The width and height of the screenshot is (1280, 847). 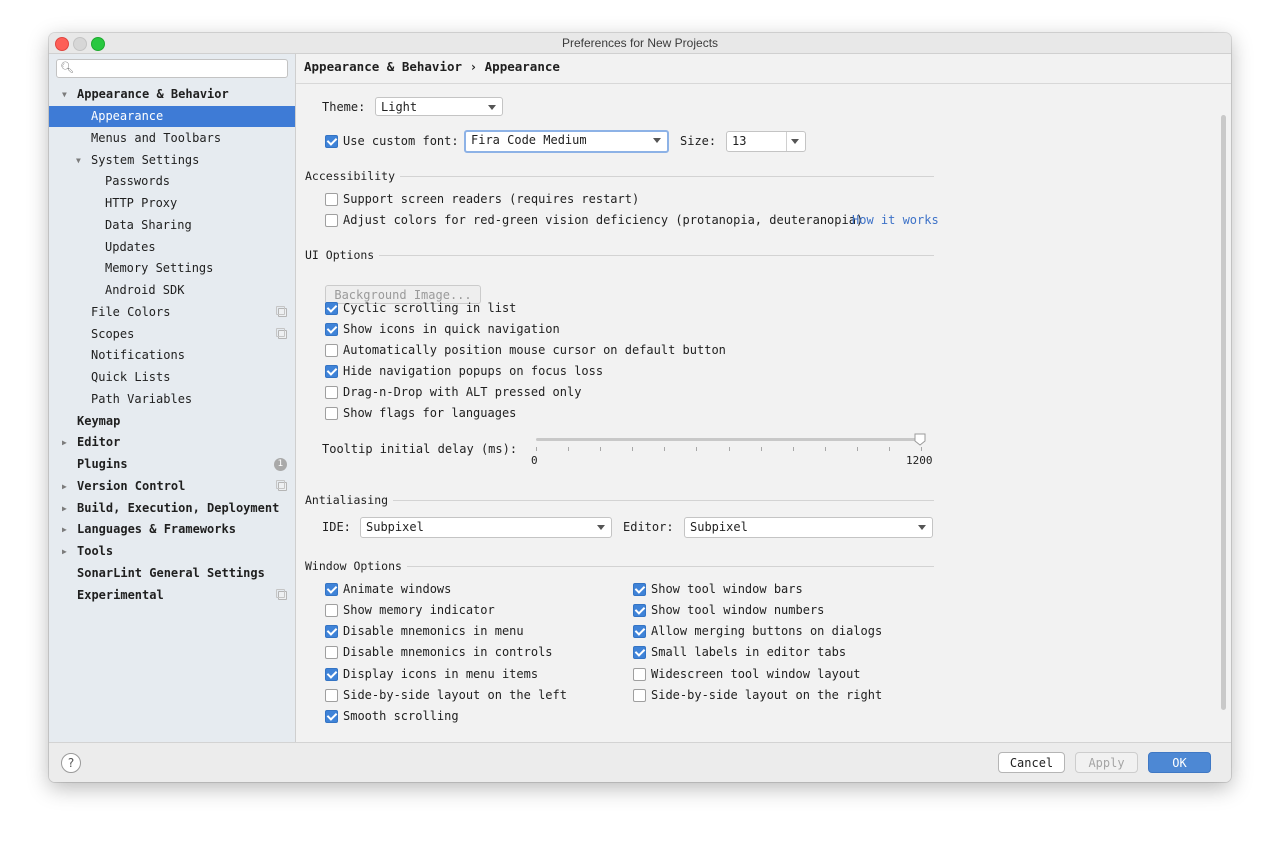 I want to click on slider-max-label: 1200, so click(x=919, y=460).